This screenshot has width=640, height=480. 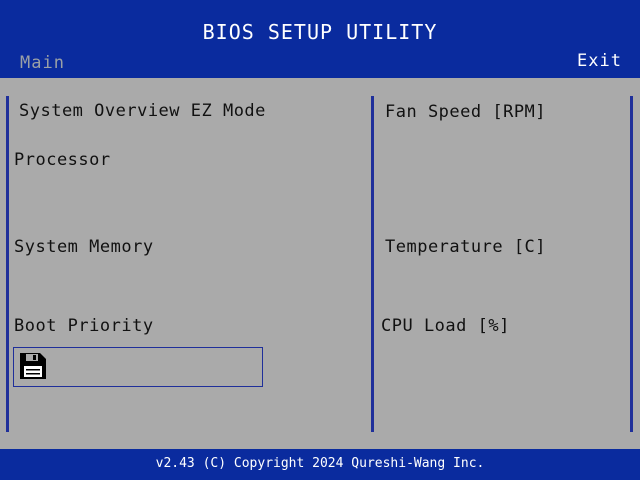 I want to click on overview-heading: System Overview EZ Mode, so click(x=142, y=111).